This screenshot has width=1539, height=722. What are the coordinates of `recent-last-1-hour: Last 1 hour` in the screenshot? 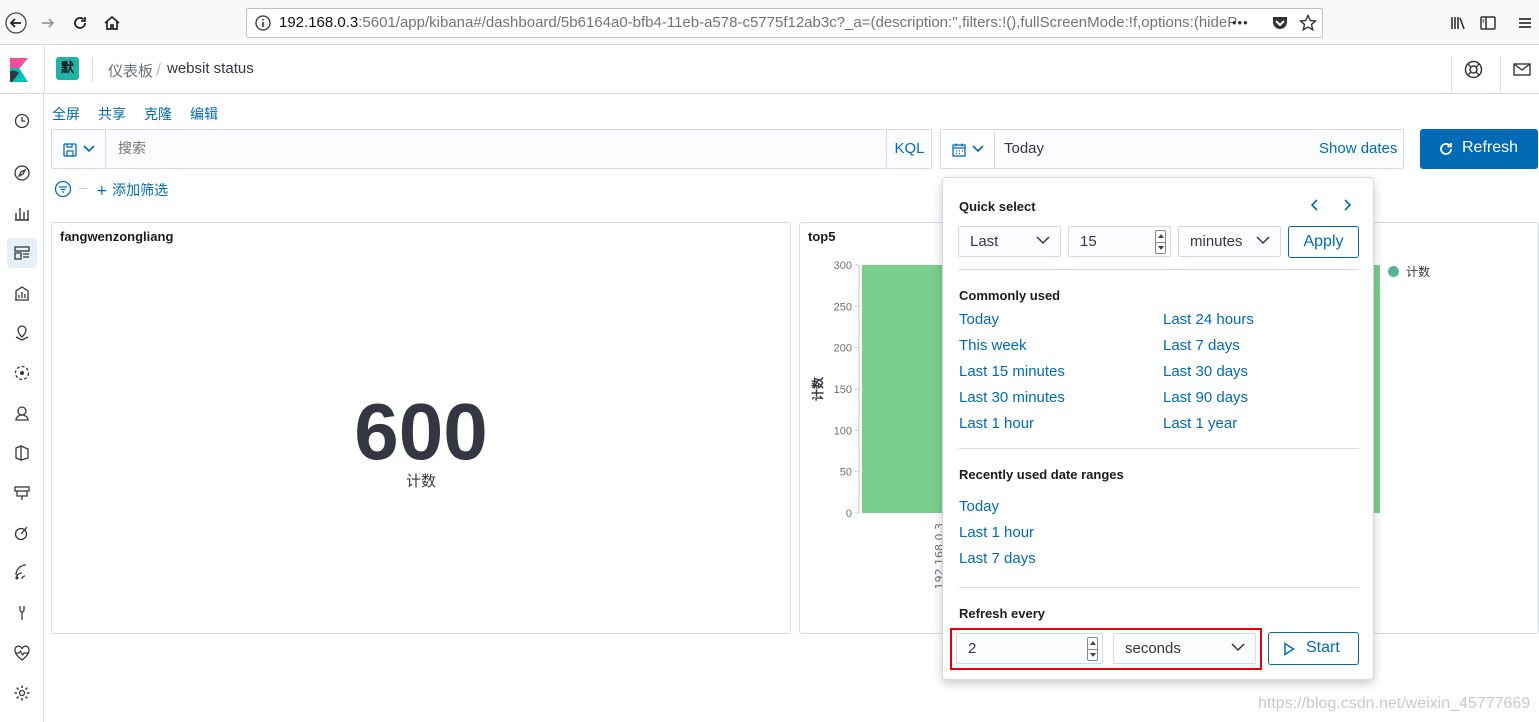 It's located at (996, 532).